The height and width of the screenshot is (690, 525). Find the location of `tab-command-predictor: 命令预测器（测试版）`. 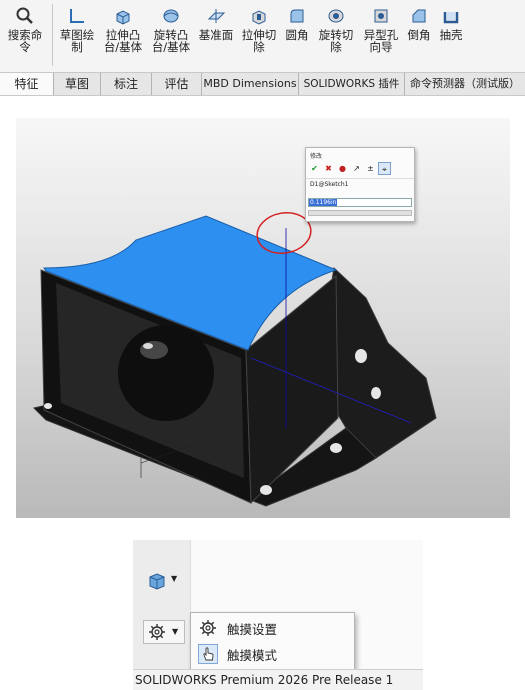

tab-command-predictor: 命令预测器（测试版） is located at coordinates (465, 84).